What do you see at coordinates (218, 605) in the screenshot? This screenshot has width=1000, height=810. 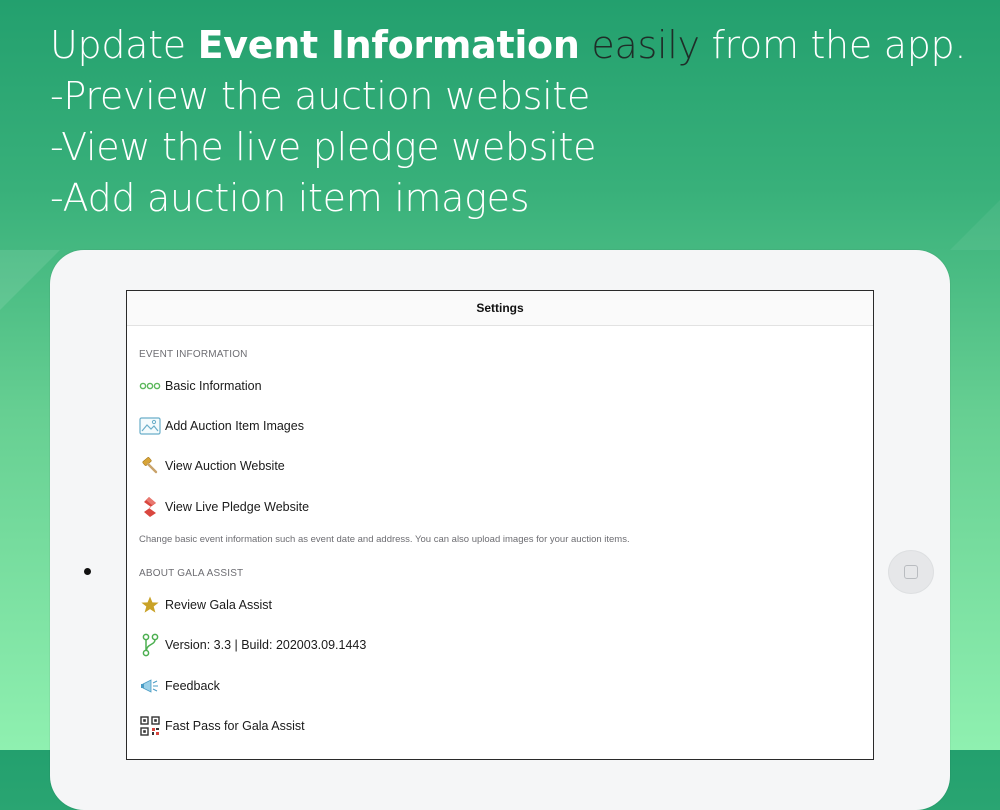 I see `row-label: Review Gala Assist` at bounding box center [218, 605].